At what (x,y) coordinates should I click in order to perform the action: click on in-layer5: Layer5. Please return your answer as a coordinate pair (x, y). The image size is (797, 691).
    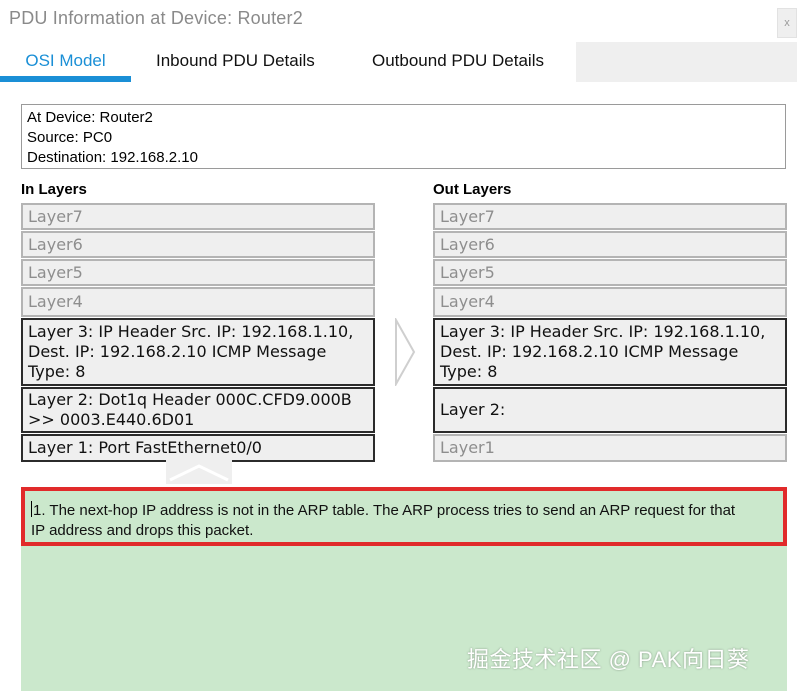
    Looking at the image, I should click on (198, 272).